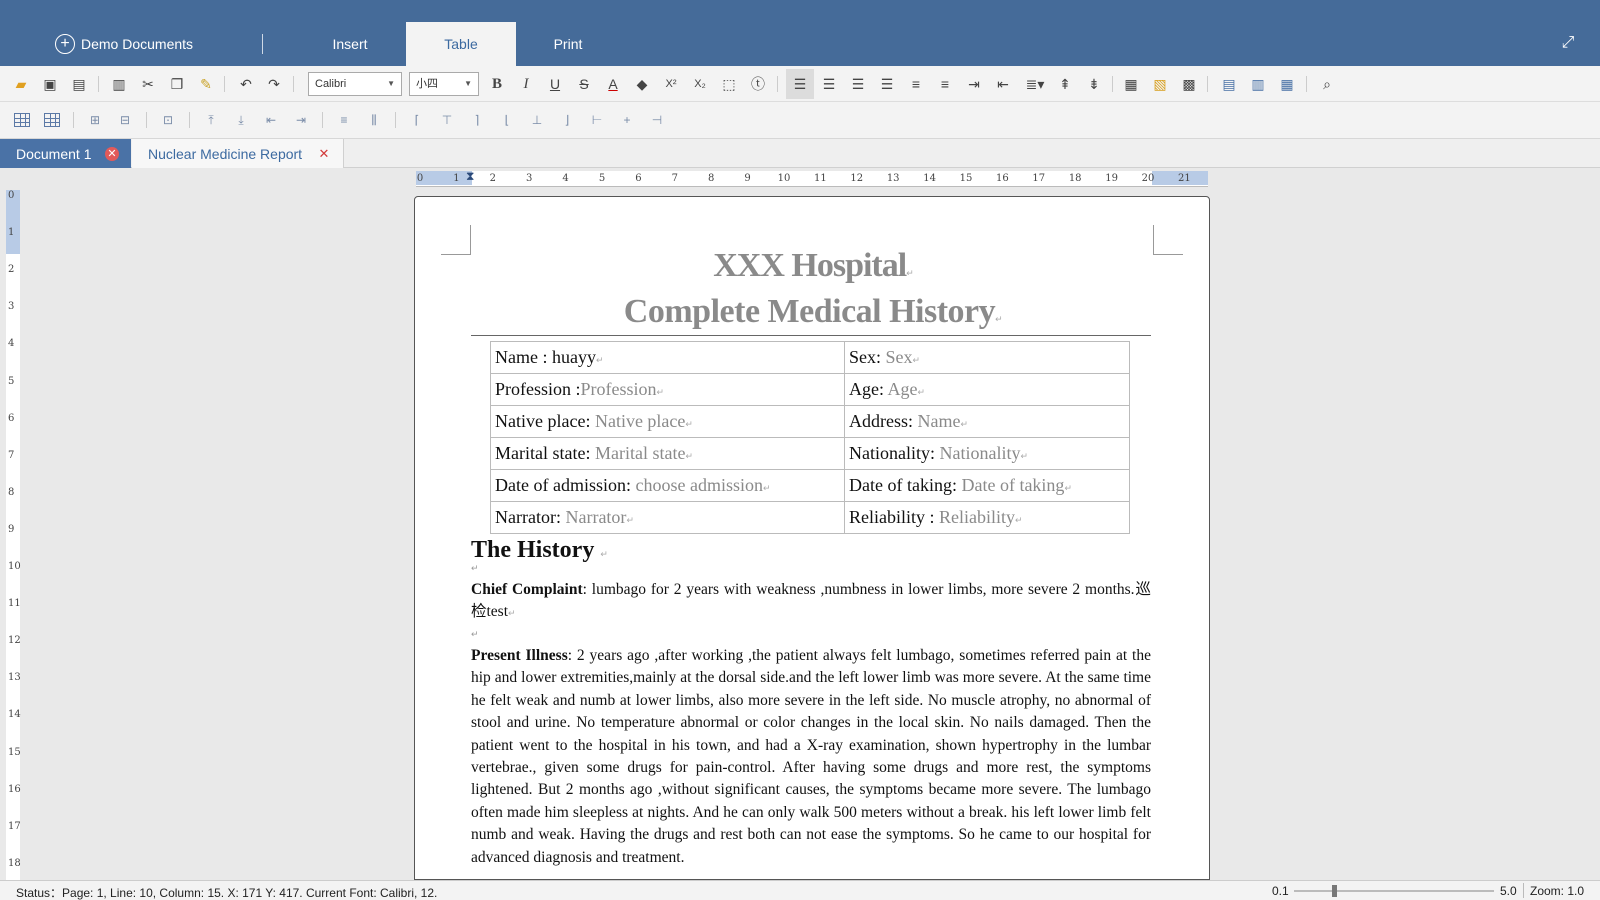  What do you see at coordinates (470, 176) in the screenshot?
I see `indent-marker-icon: ⧗` at bounding box center [470, 176].